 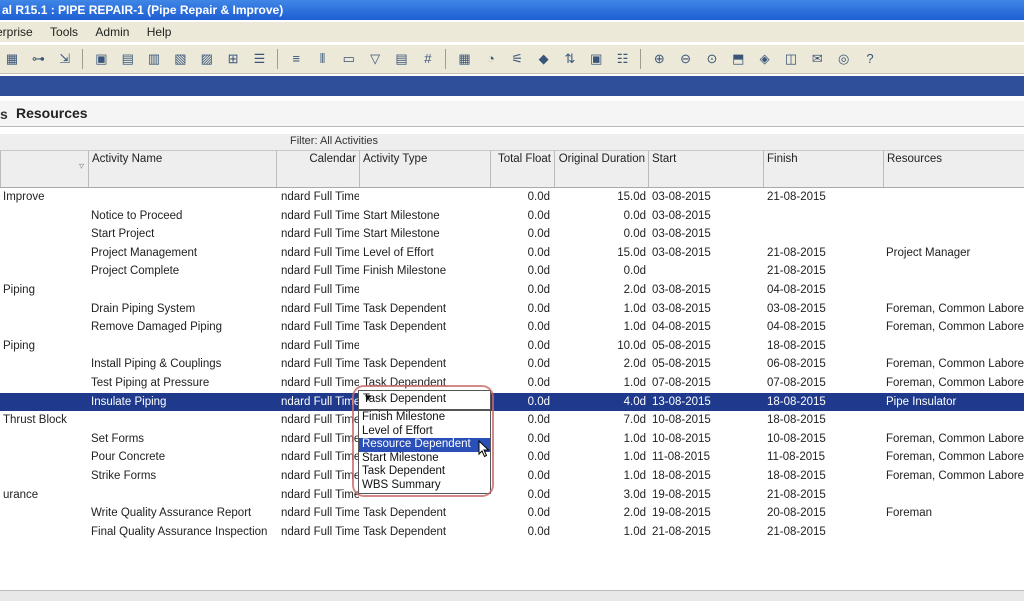 What do you see at coordinates (65, 59) in the screenshot?
I see `network-icon: ⇲` at bounding box center [65, 59].